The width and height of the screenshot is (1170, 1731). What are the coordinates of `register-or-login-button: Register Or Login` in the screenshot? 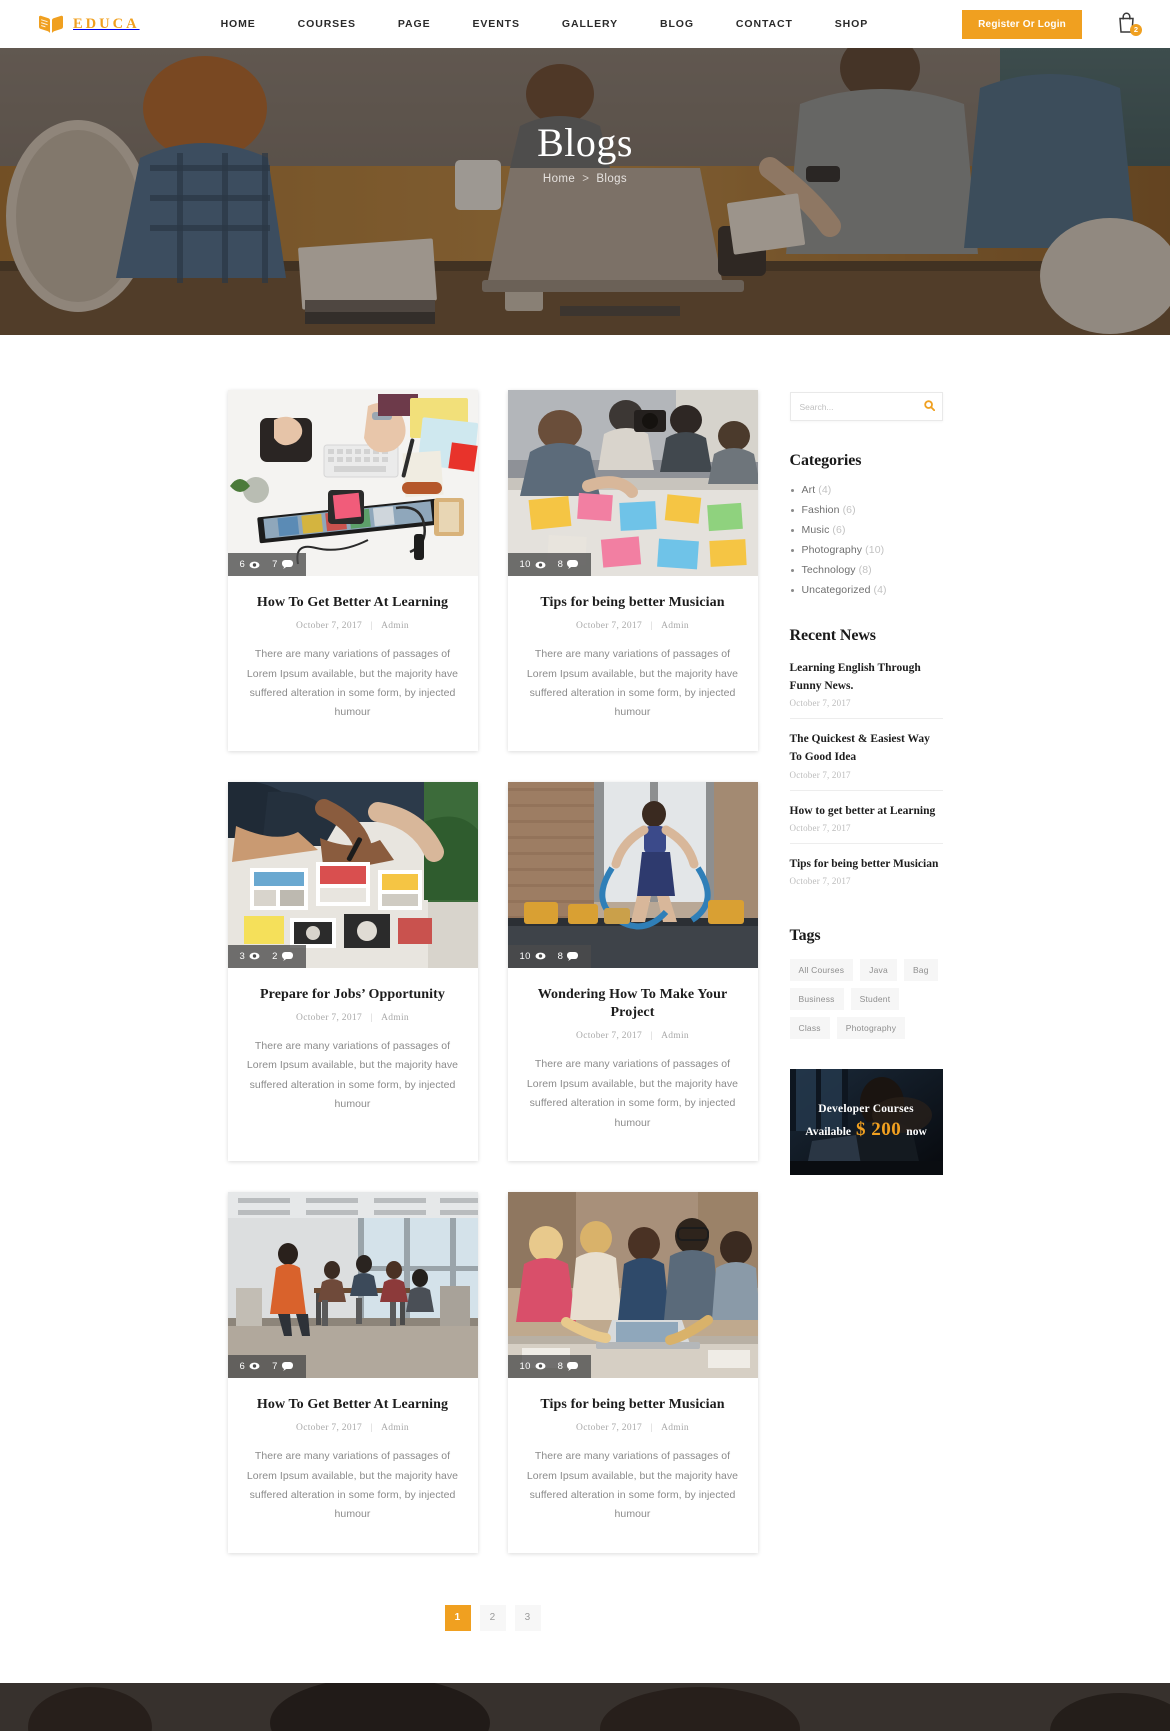 It's located at (1022, 24).